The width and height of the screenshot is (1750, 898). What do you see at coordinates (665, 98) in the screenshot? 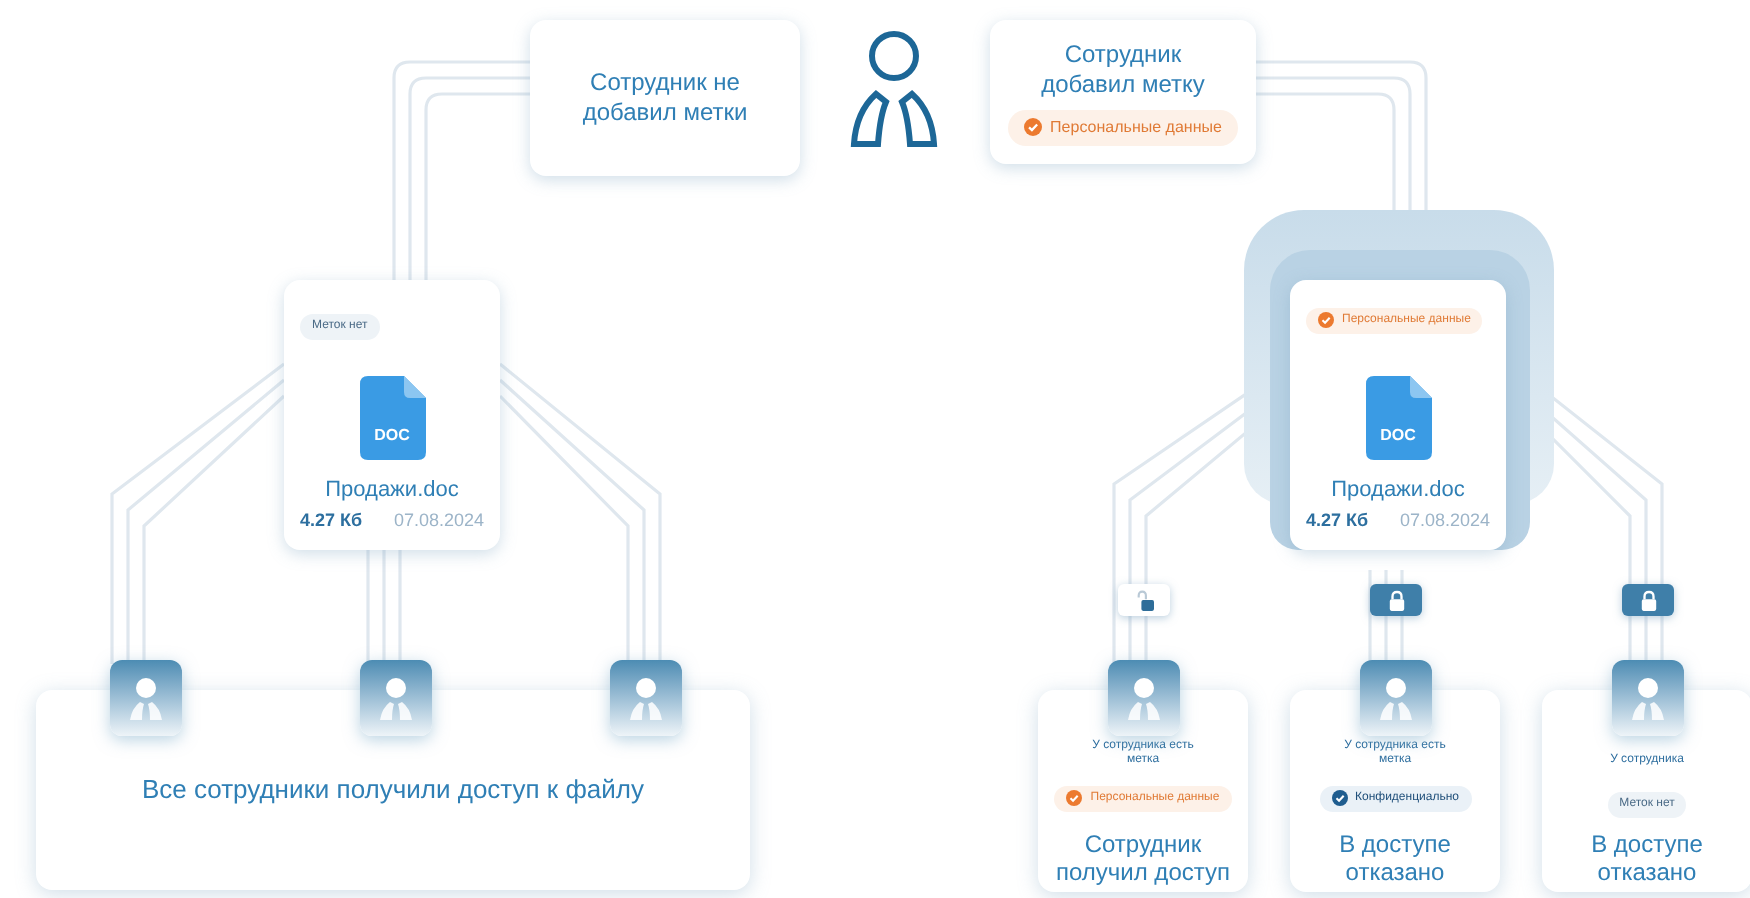
I see `prompt-text: Сотрудник не добавил метки` at bounding box center [665, 98].